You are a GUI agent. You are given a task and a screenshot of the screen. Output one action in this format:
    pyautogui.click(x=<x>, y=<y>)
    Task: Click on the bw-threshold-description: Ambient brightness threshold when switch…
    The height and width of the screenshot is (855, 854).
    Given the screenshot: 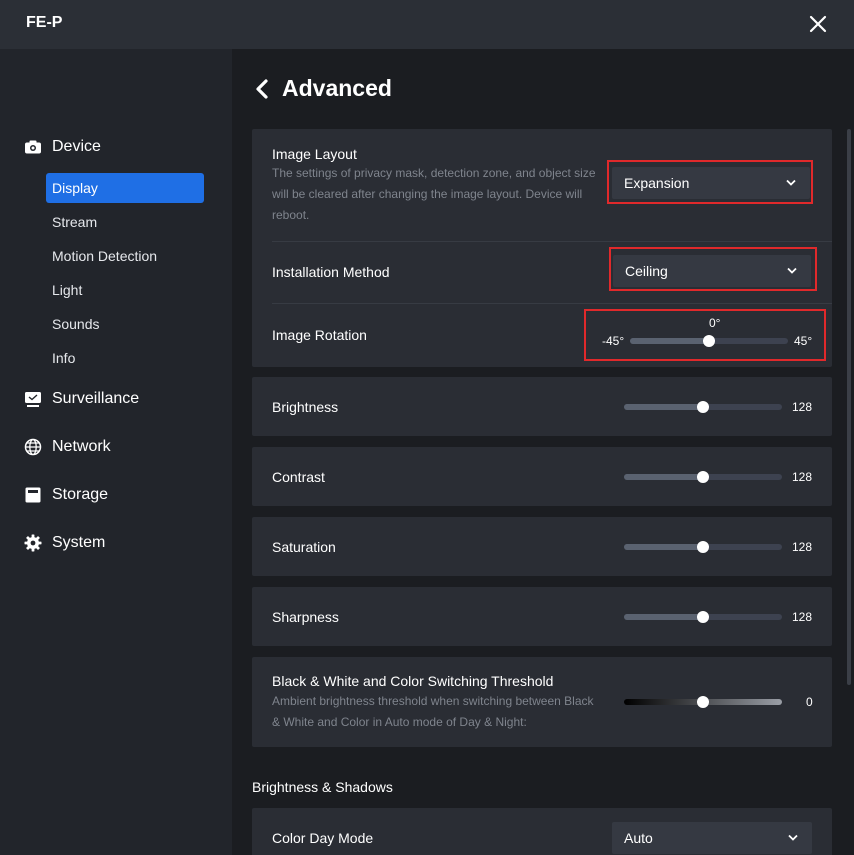 What is the action you would take?
    pyautogui.click(x=433, y=711)
    